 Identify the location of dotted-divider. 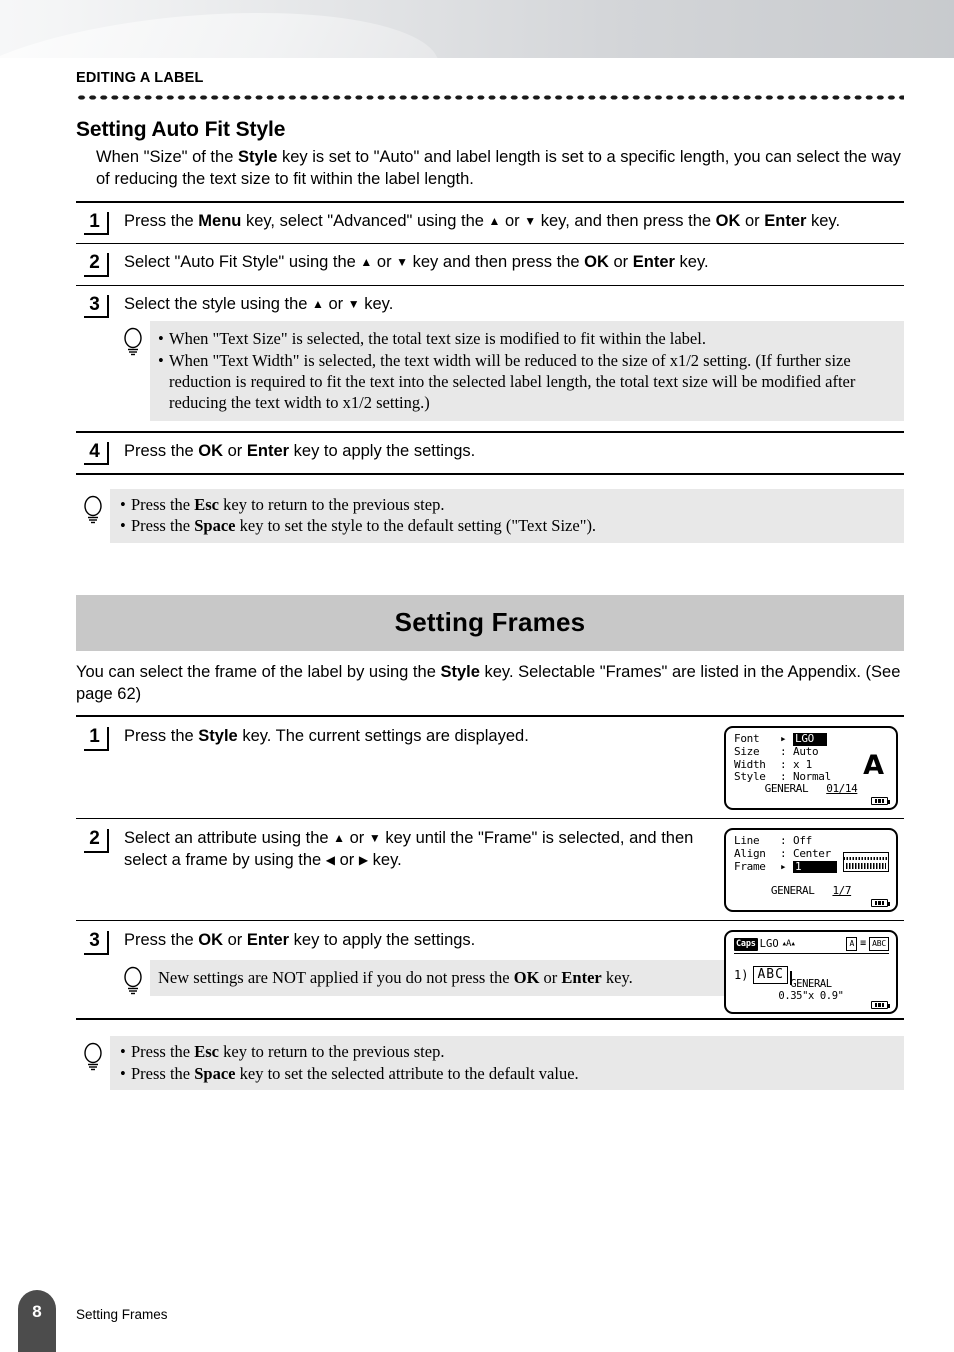
(490, 97).